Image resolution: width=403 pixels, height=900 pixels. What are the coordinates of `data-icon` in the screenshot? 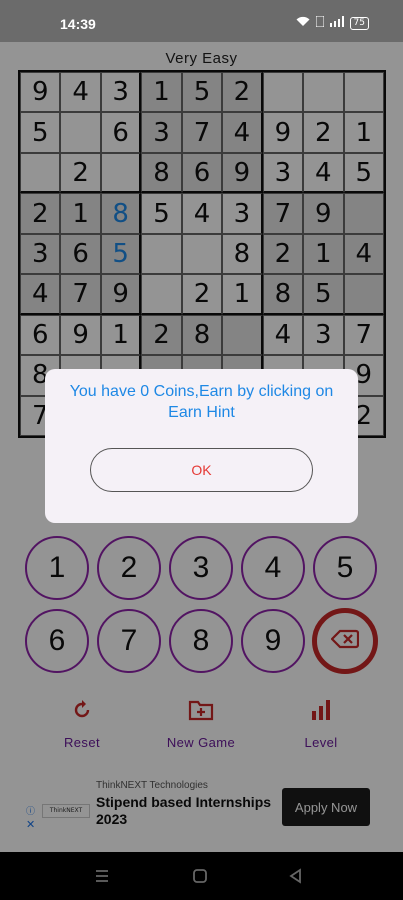 It's located at (320, 22).